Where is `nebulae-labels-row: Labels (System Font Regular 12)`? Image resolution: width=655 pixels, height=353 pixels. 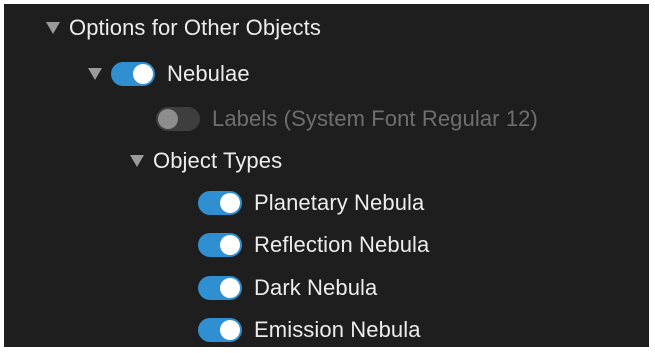
nebulae-labels-row: Labels (System Font Regular 12) is located at coordinates (347, 119).